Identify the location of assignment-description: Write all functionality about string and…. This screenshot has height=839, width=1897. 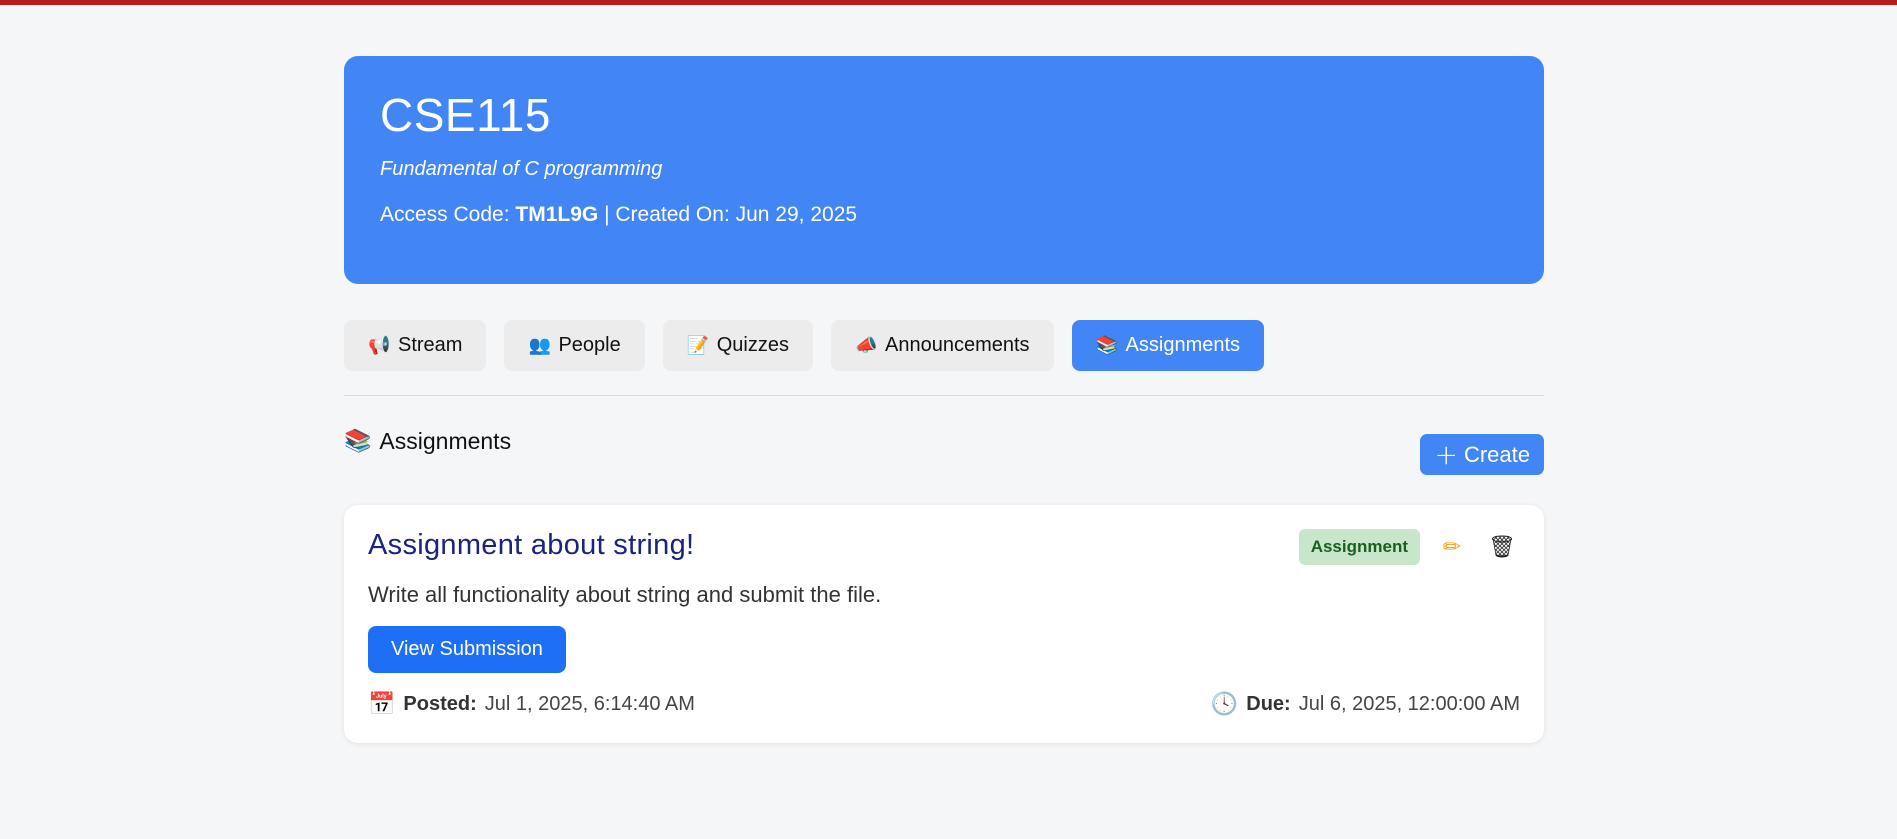
(625, 594).